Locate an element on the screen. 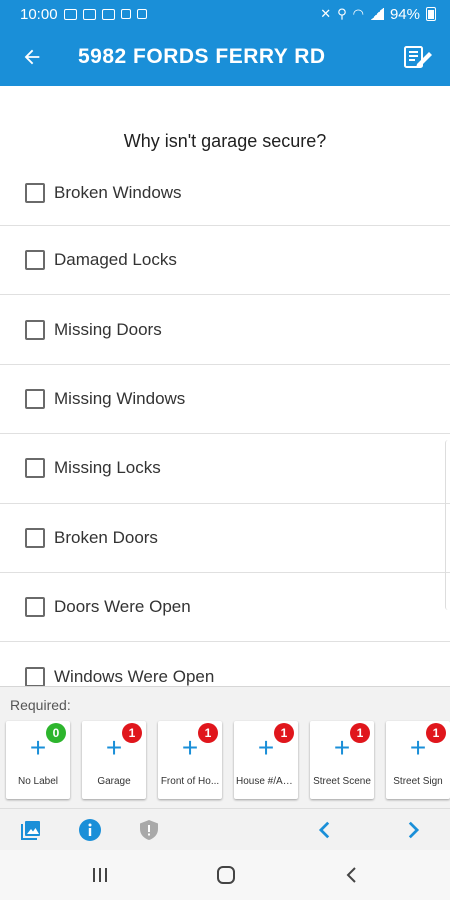 This screenshot has height=900, width=450. battery-icon is located at coordinates (431, 14).